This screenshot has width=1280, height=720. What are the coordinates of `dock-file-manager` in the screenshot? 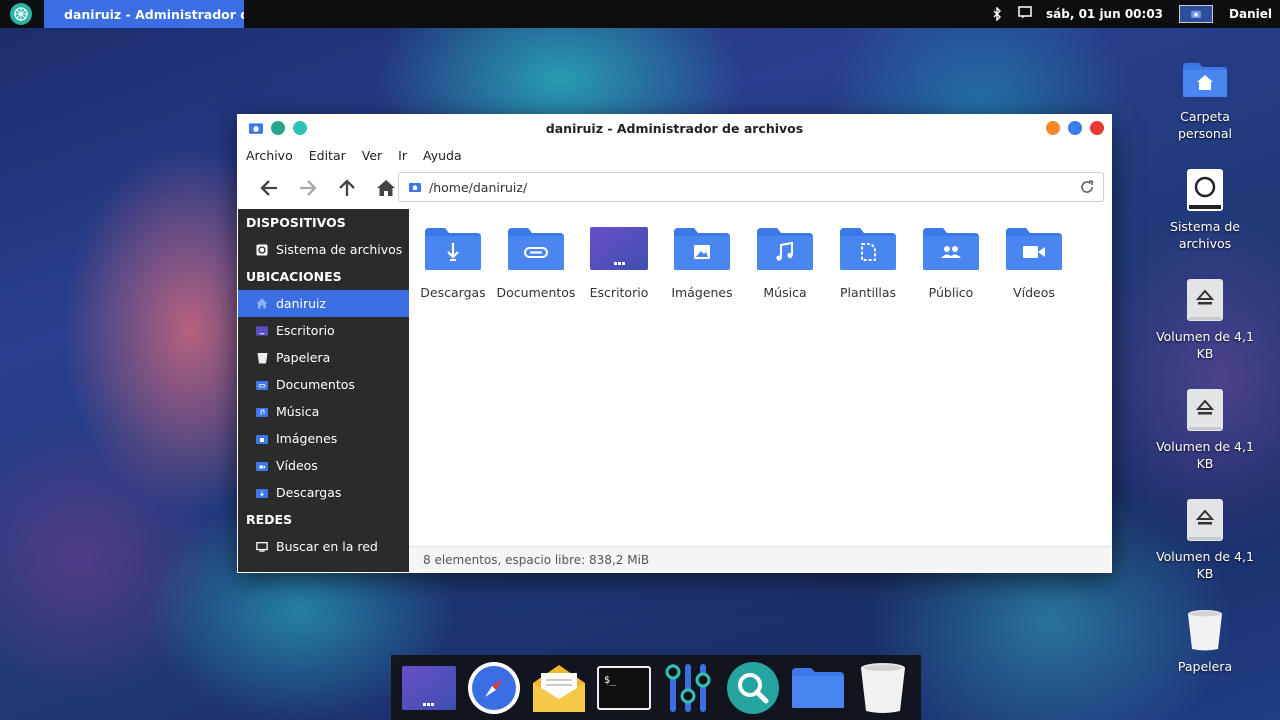 It's located at (818, 688).